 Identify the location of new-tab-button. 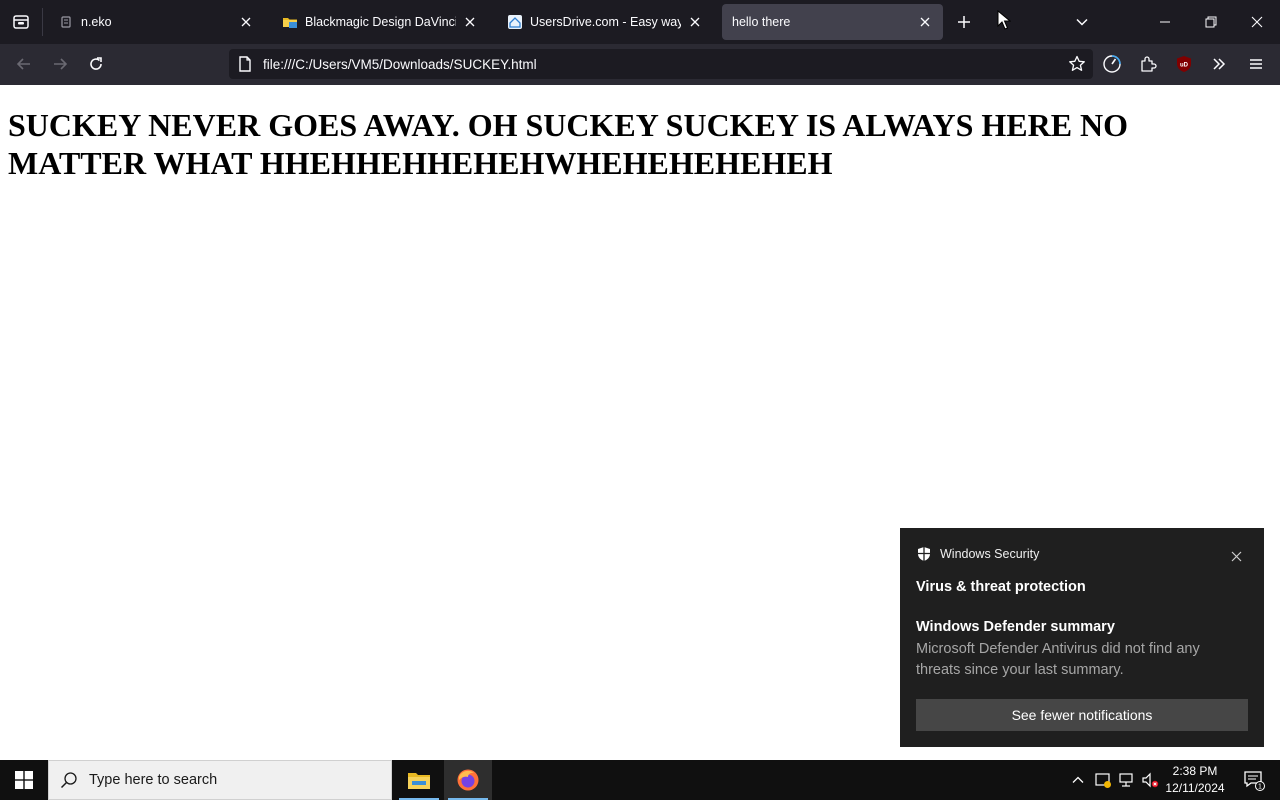
(964, 22).